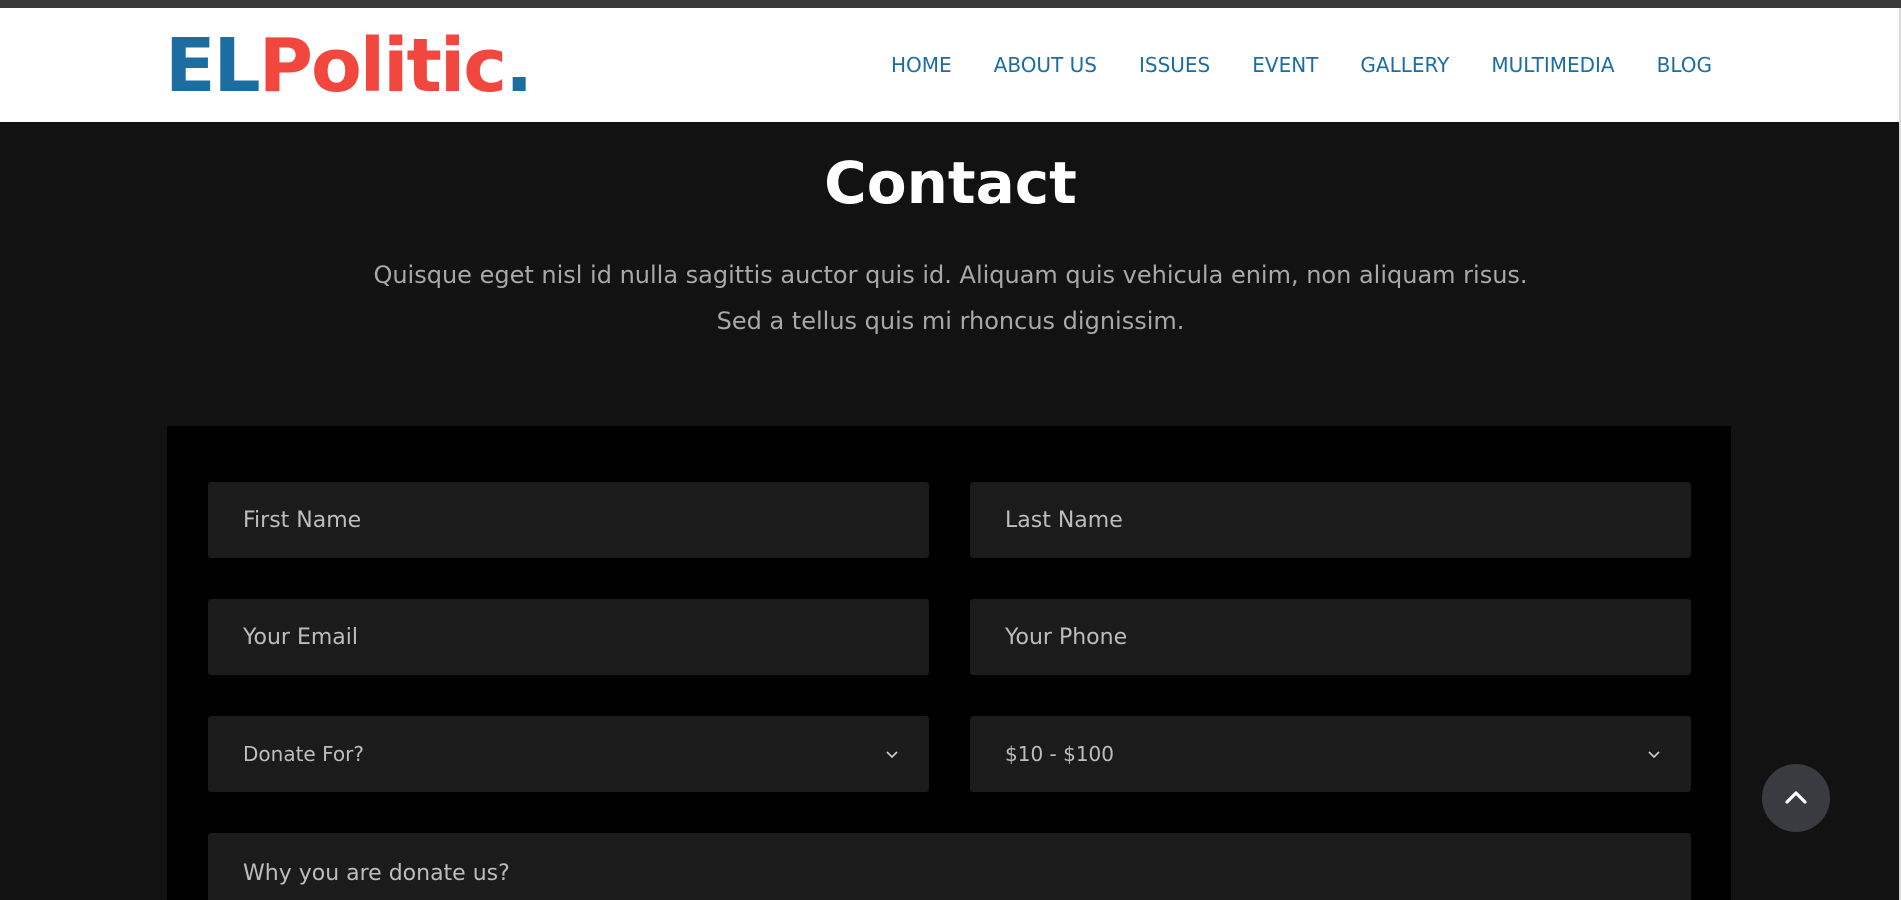 This screenshot has width=1901, height=900. I want to click on nav-item-home: HOME, so click(921, 65).